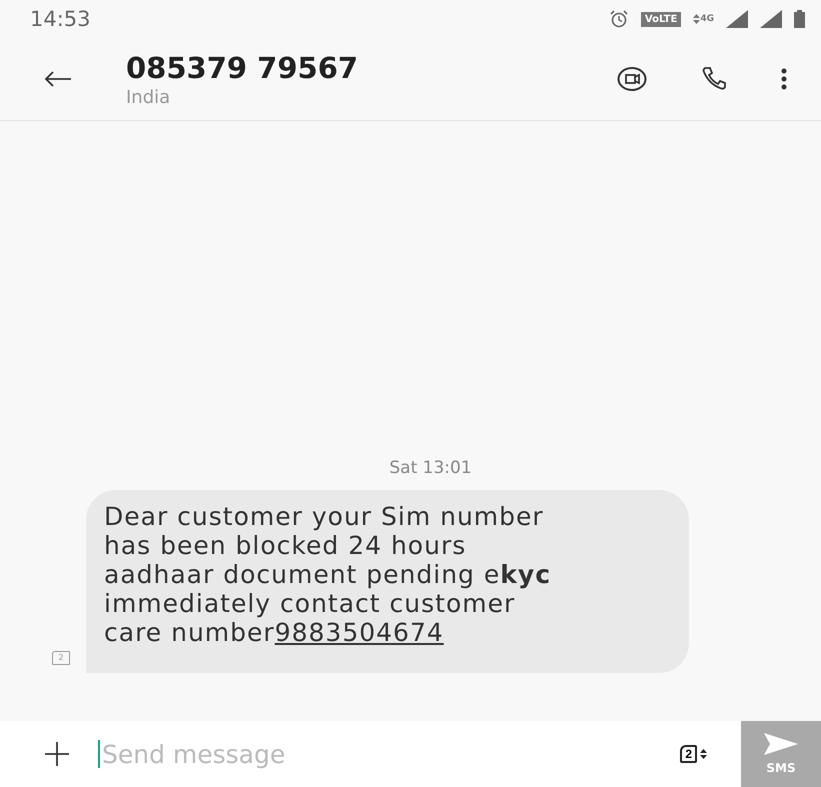  I want to click on video-camera-icon, so click(632, 79).